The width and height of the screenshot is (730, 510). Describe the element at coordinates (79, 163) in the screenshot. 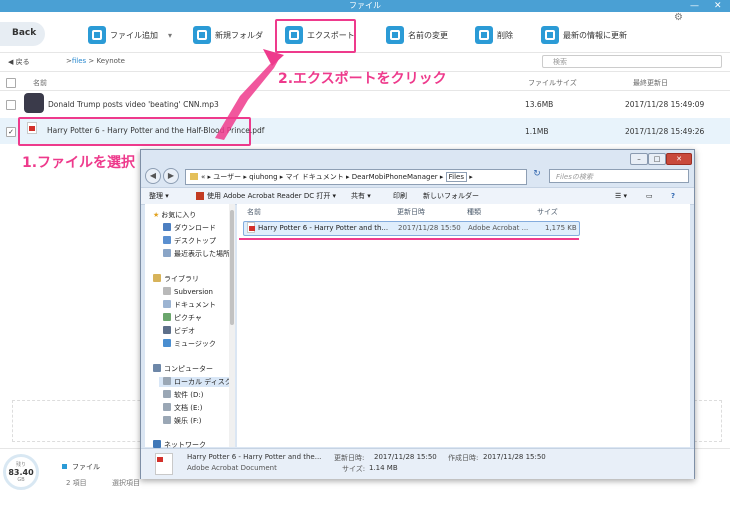

I see `annotation-step1: 1.ファイルを選択` at that location.